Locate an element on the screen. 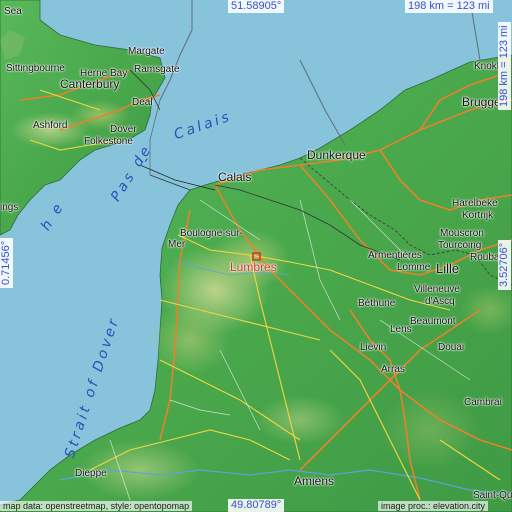 The height and width of the screenshot is (512, 512). city-label-calais: Calais is located at coordinates (235, 177).